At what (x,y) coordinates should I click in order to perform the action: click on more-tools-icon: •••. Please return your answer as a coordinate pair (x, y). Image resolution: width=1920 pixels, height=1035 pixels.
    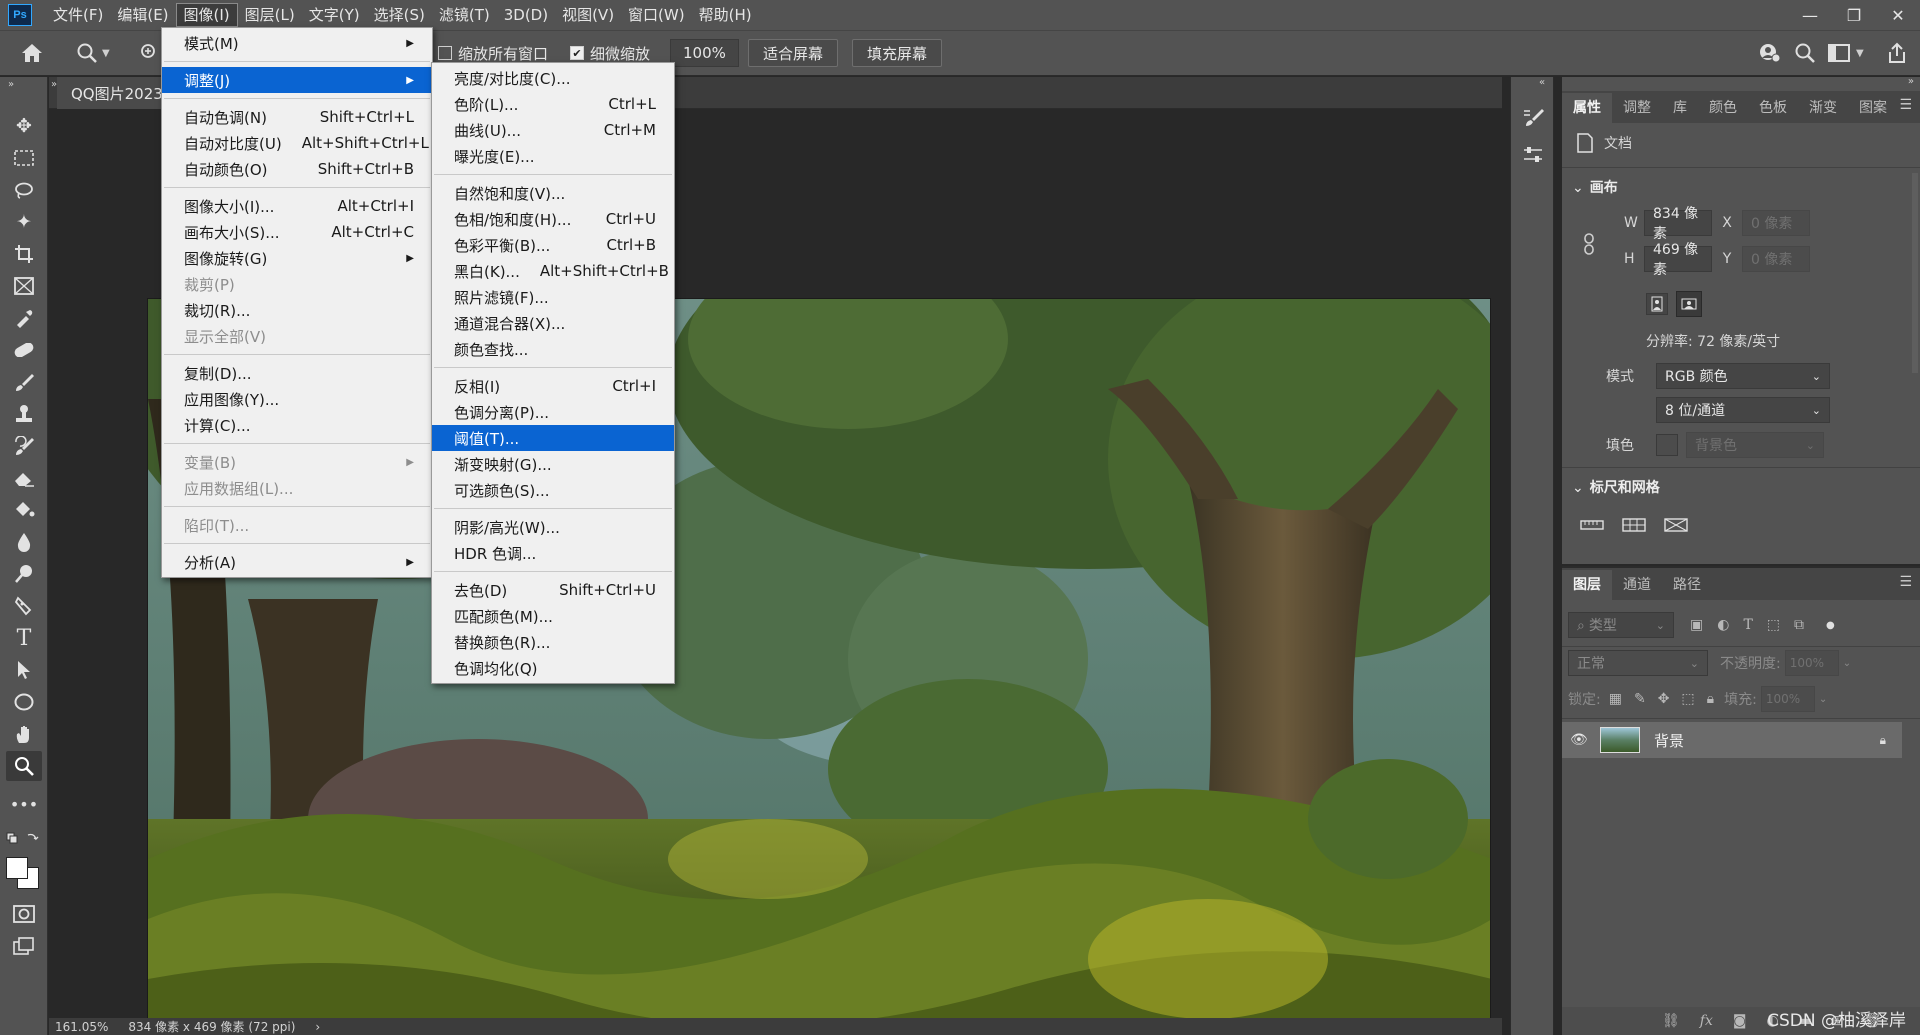
    Looking at the image, I should click on (24, 804).